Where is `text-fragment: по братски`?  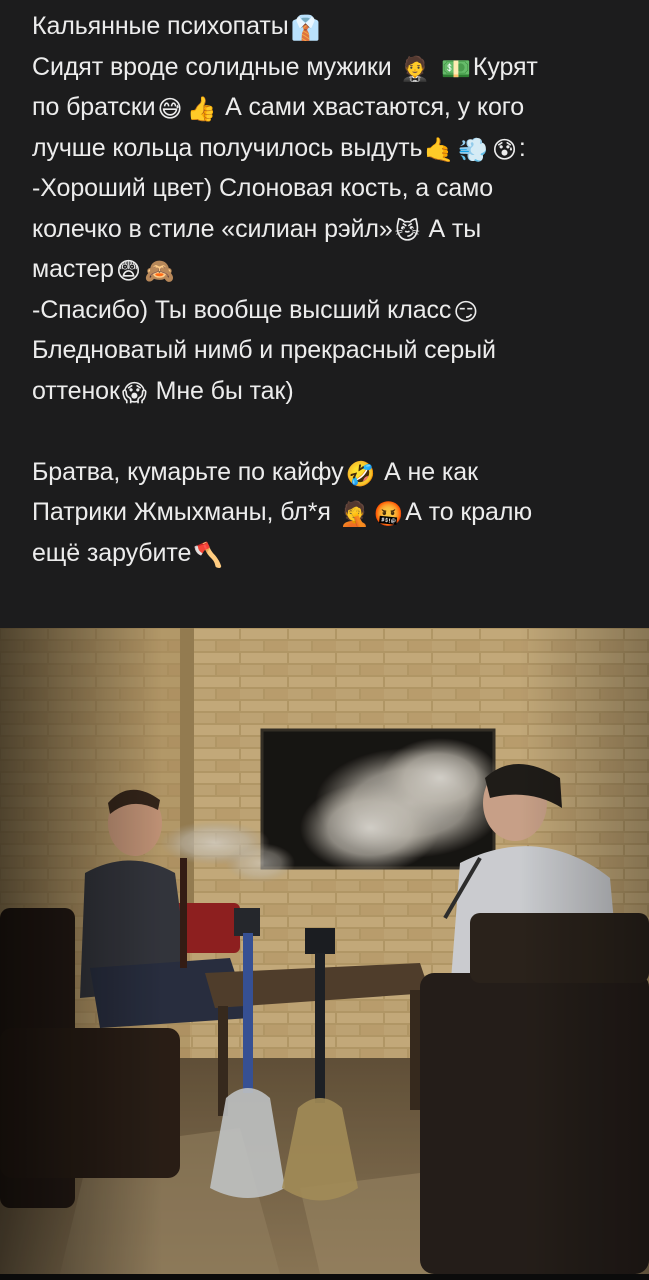 text-fragment: по братски is located at coordinates (94, 107).